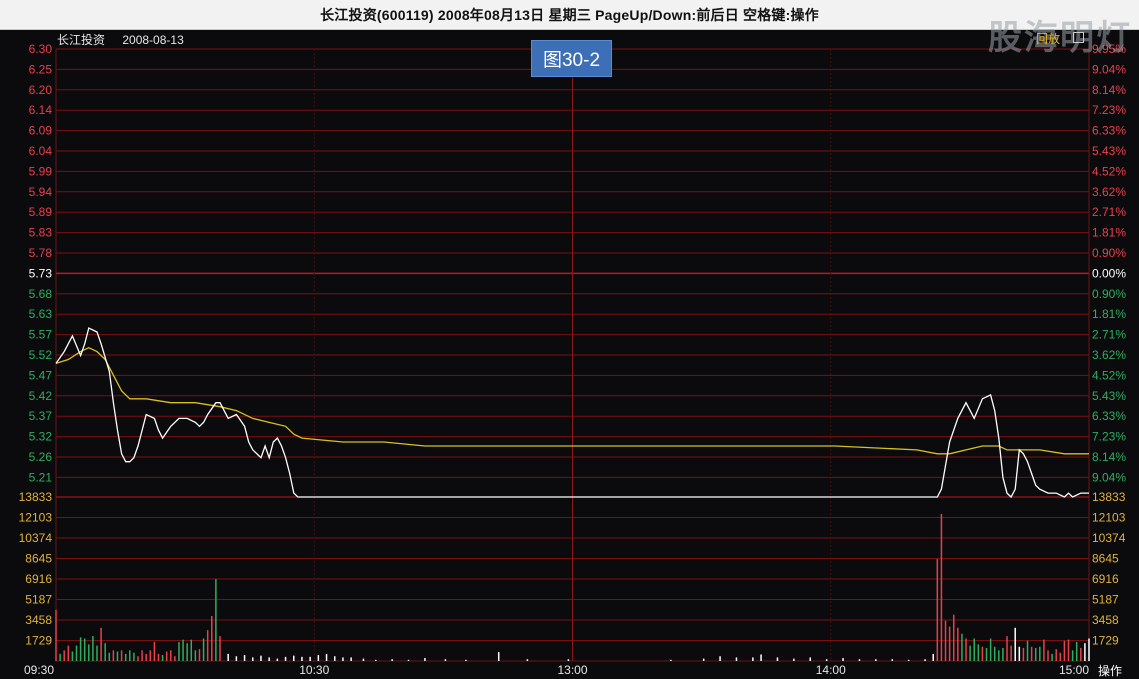 This screenshot has width=1139, height=679. What do you see at coordinates (571, 58) in the screenshot?
I see `figure-label: 图30-2` at bounding box center [571, 58].